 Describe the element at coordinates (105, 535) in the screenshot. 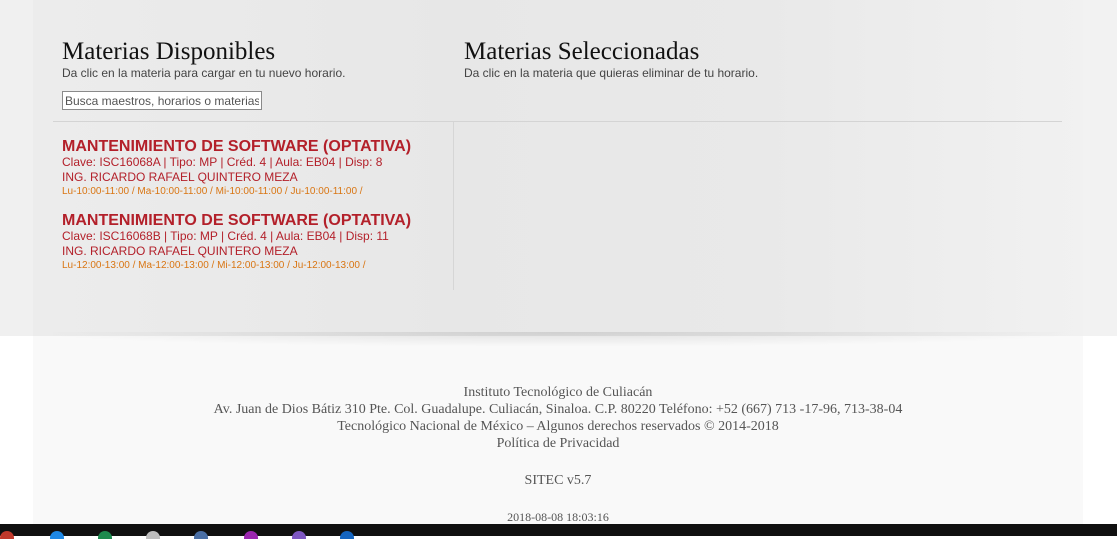

I see `excel-icon` at that location.